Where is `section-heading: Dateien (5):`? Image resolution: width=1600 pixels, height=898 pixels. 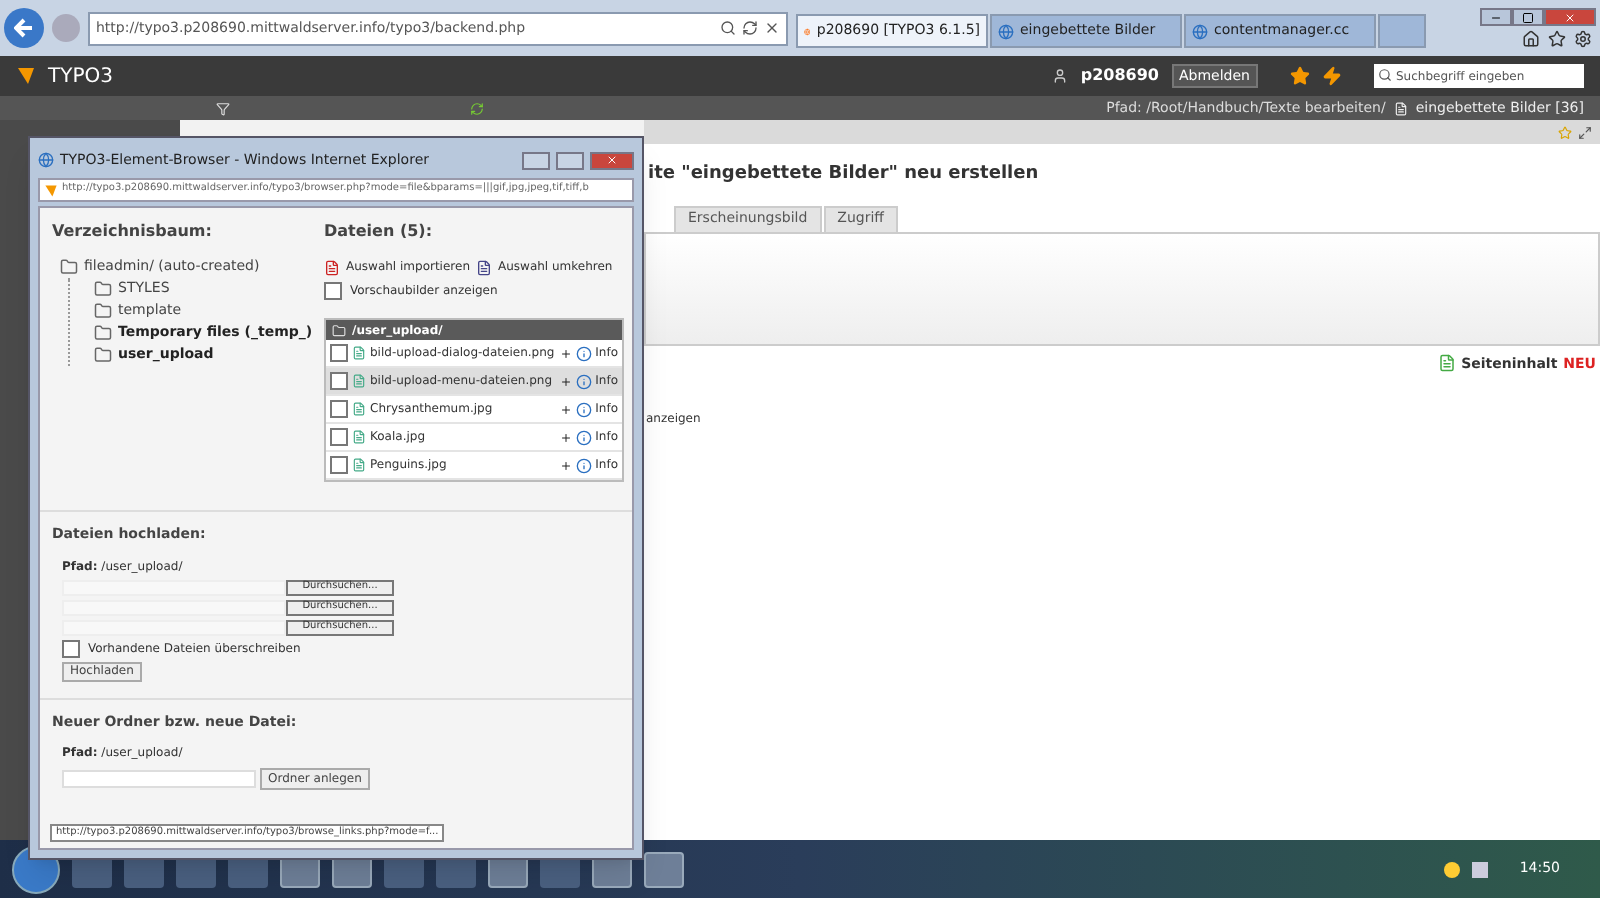
section-heading: Dateien (5): is located at coordinates (379, 232).